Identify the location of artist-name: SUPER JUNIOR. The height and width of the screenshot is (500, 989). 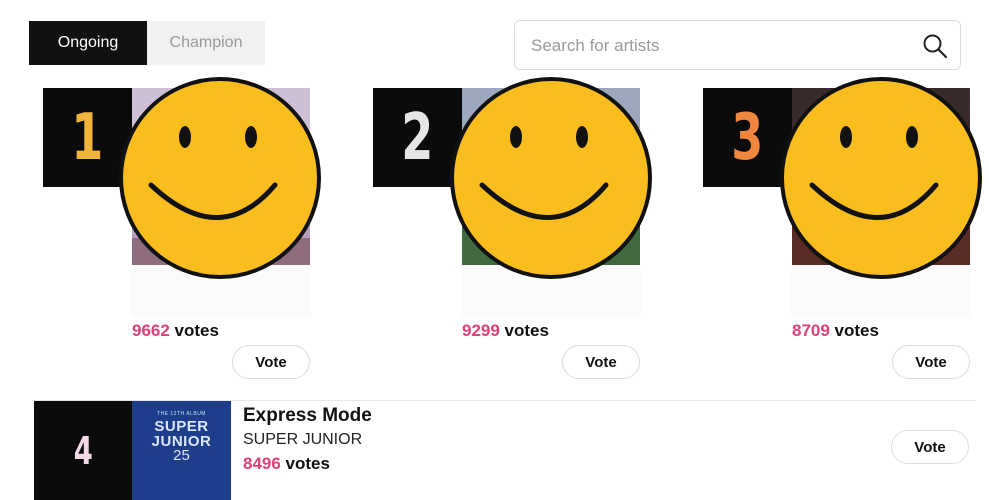
(303, 439).